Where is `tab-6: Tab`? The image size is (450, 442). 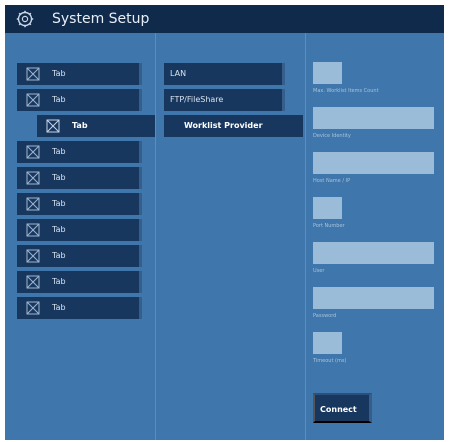
tab-6: Tab is located at coordinates (79, 204).